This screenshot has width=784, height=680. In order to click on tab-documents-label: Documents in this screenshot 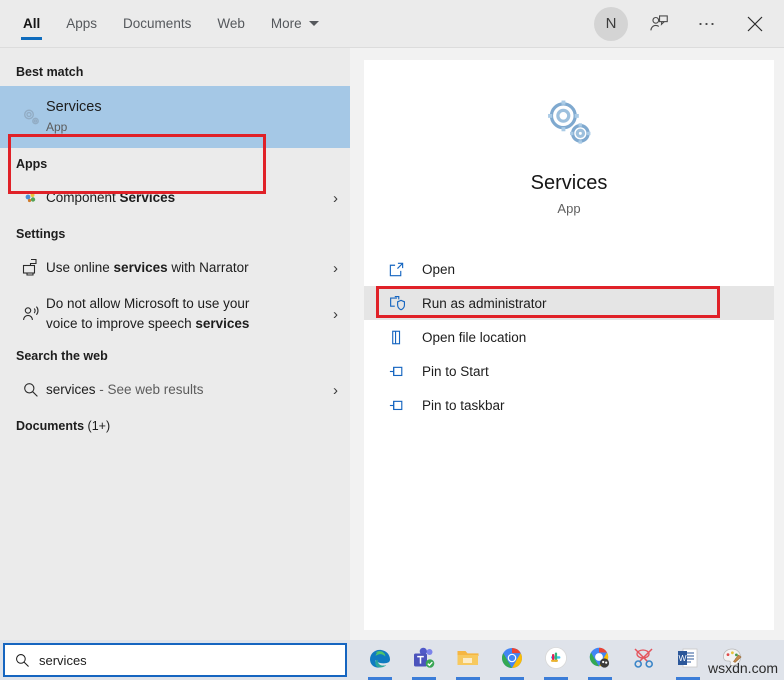, I will do `click(157, 23)`.